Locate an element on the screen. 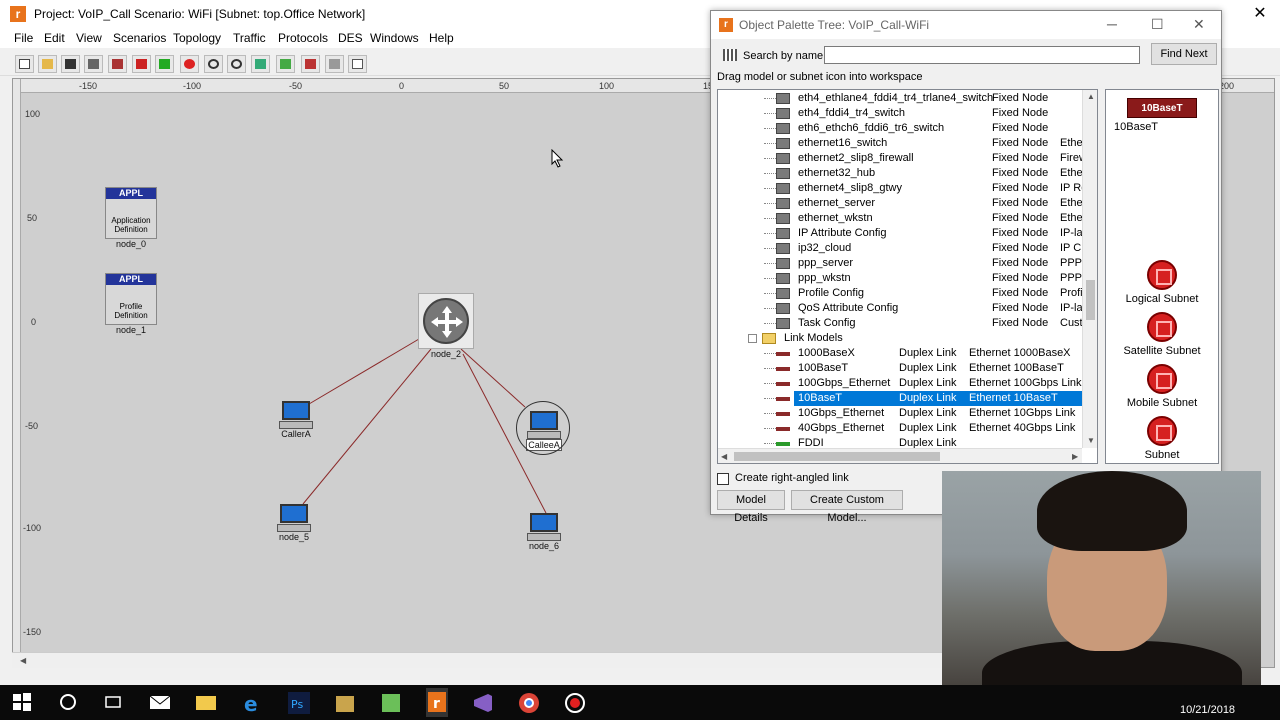  riverbed-icon: r is located at coordinates (437, 702).